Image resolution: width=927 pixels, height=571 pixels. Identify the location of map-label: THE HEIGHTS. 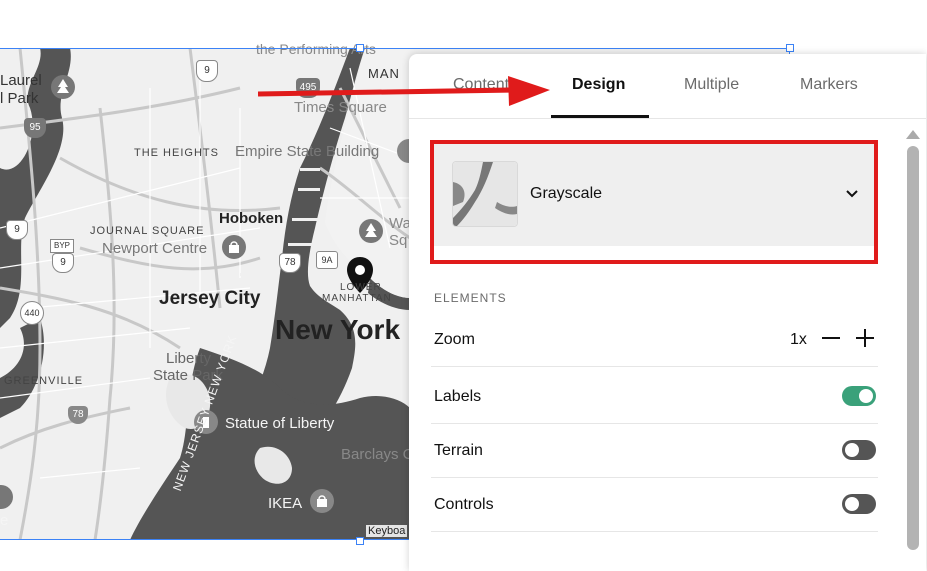
(176, 153).